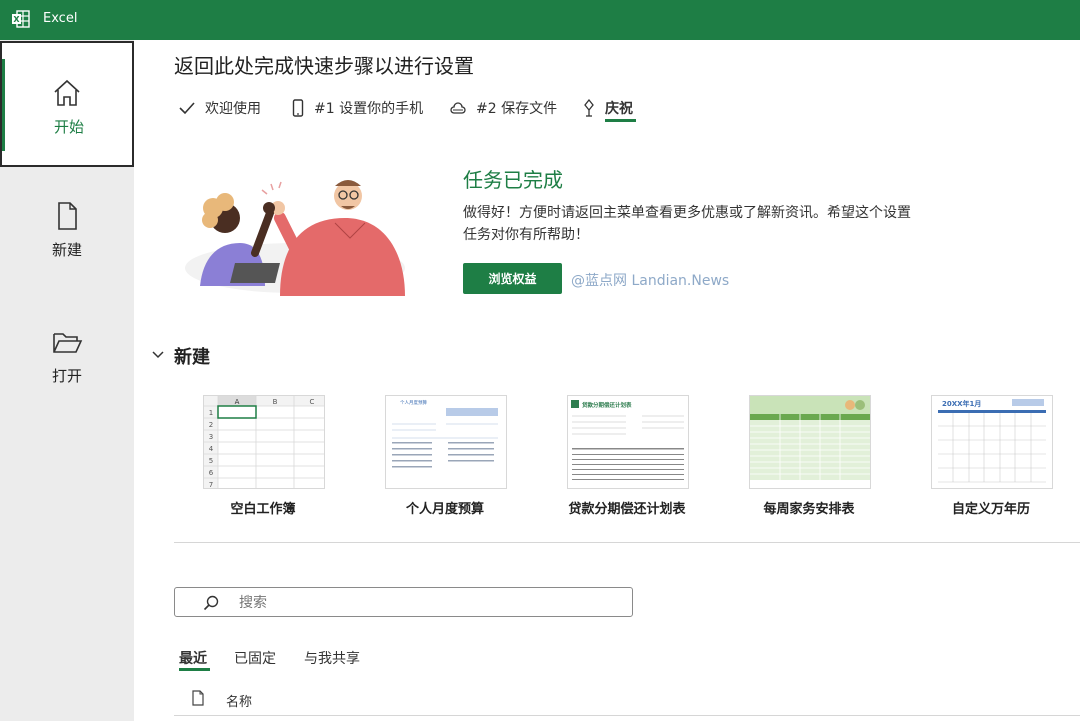 This screenshot has height=721, width=1080. What do you see at coordinates (211, 603) in the screenshot?
I see `search-icon` at bounding box center [211, 603].